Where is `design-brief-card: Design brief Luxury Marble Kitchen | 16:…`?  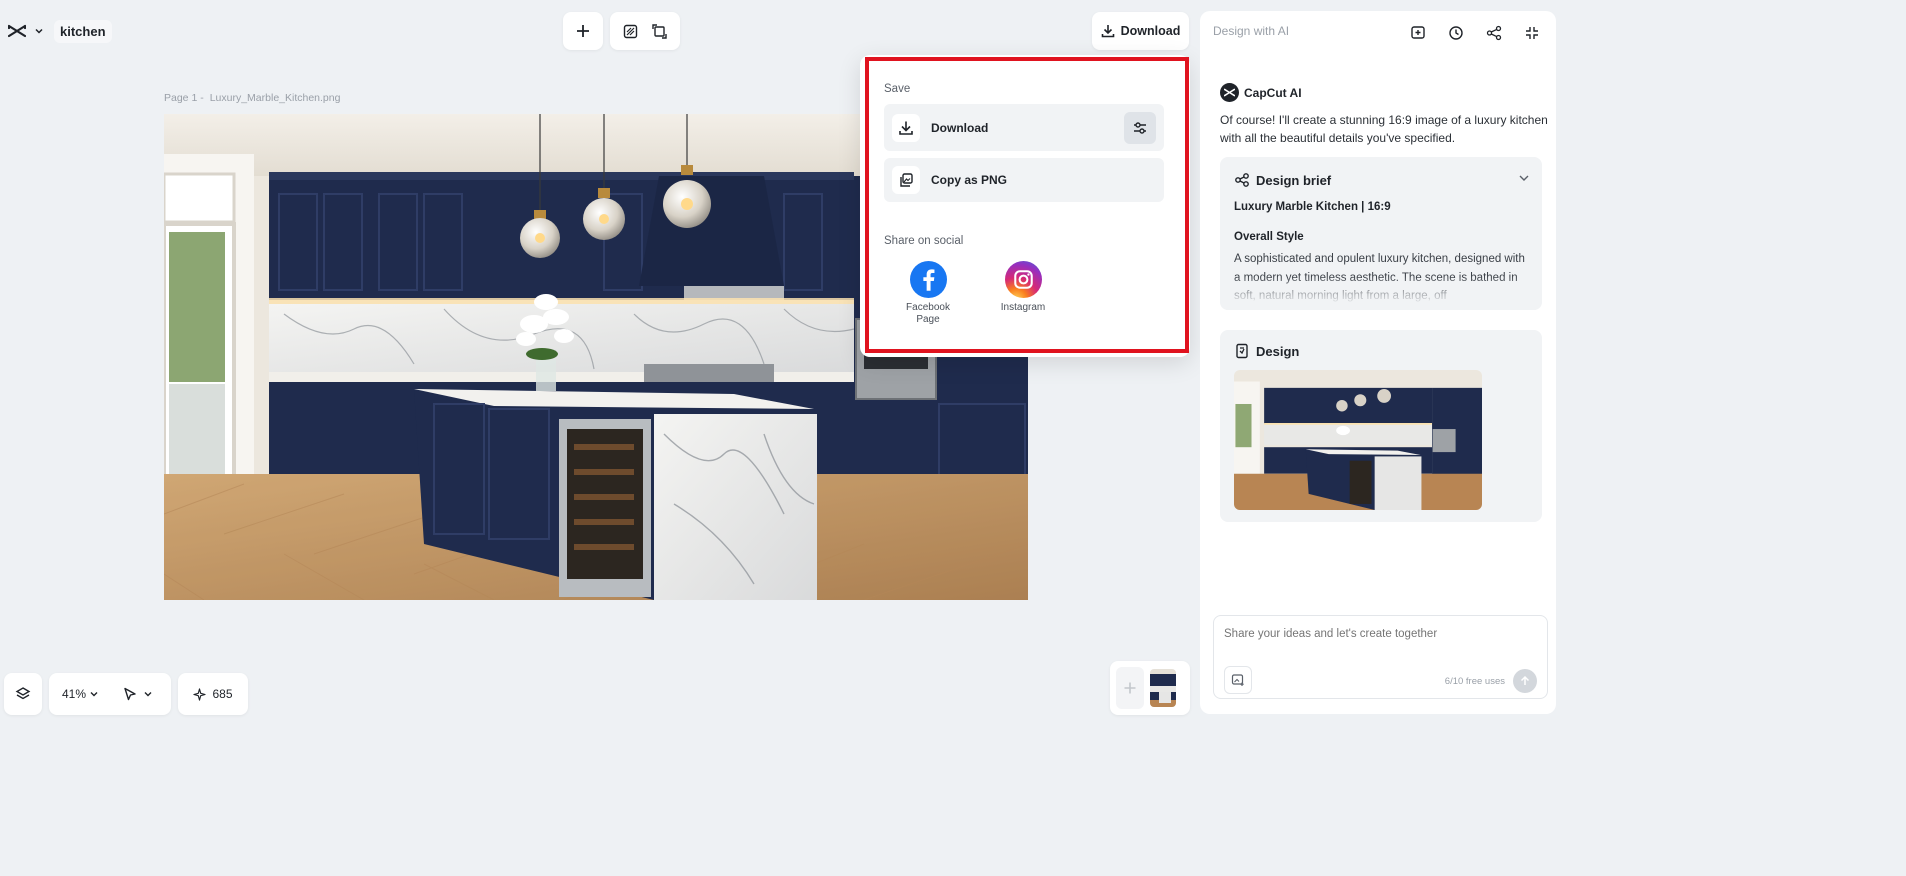 design-brief-card: Design brief Luxury Marble Kitchen | 16:… is located at coordinates (1381, 233).